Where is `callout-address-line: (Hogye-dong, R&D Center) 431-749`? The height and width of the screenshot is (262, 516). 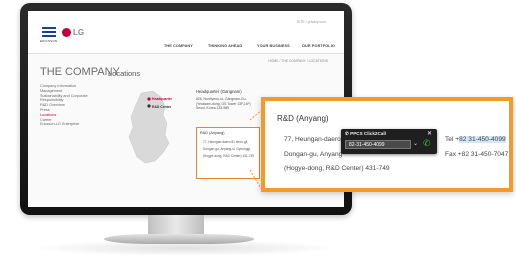
callout-address-line: (Hogye-dong, R&D Center) 431-749 is located at coordinates (337, 168).